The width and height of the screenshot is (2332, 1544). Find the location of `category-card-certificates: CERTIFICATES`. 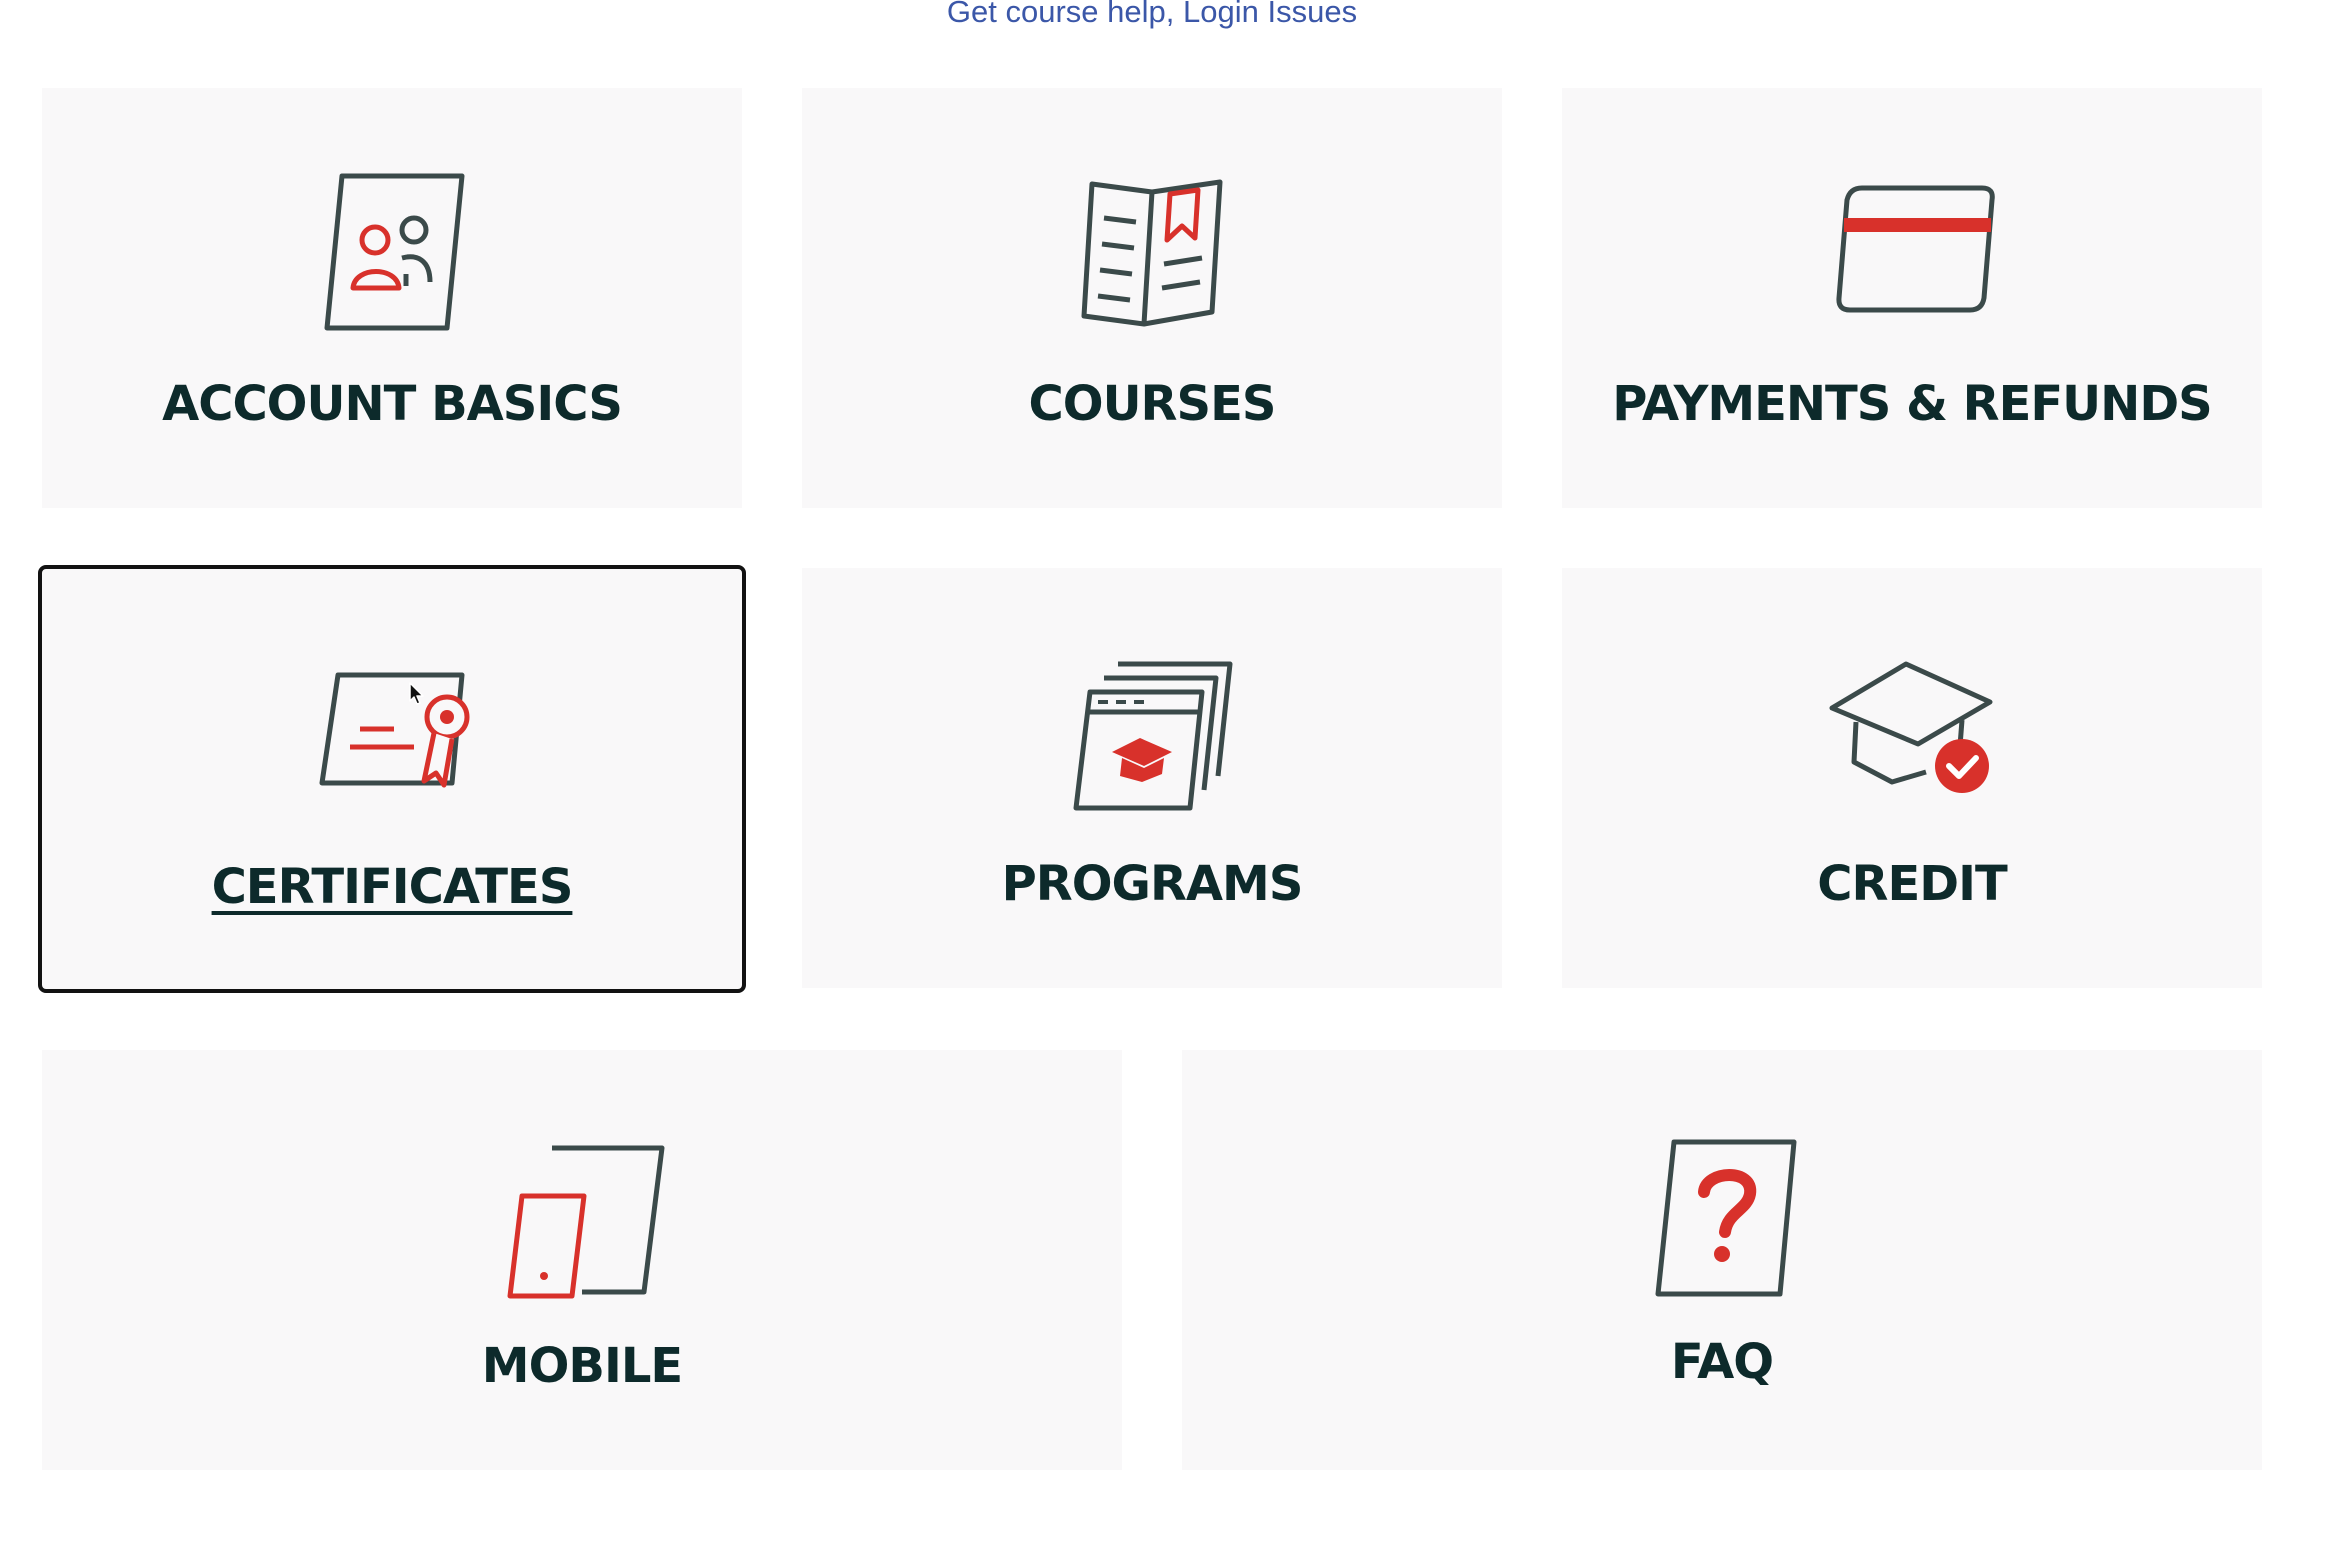

category-card-certificates: CERTIFICATES is located at coordinates (392, 779).